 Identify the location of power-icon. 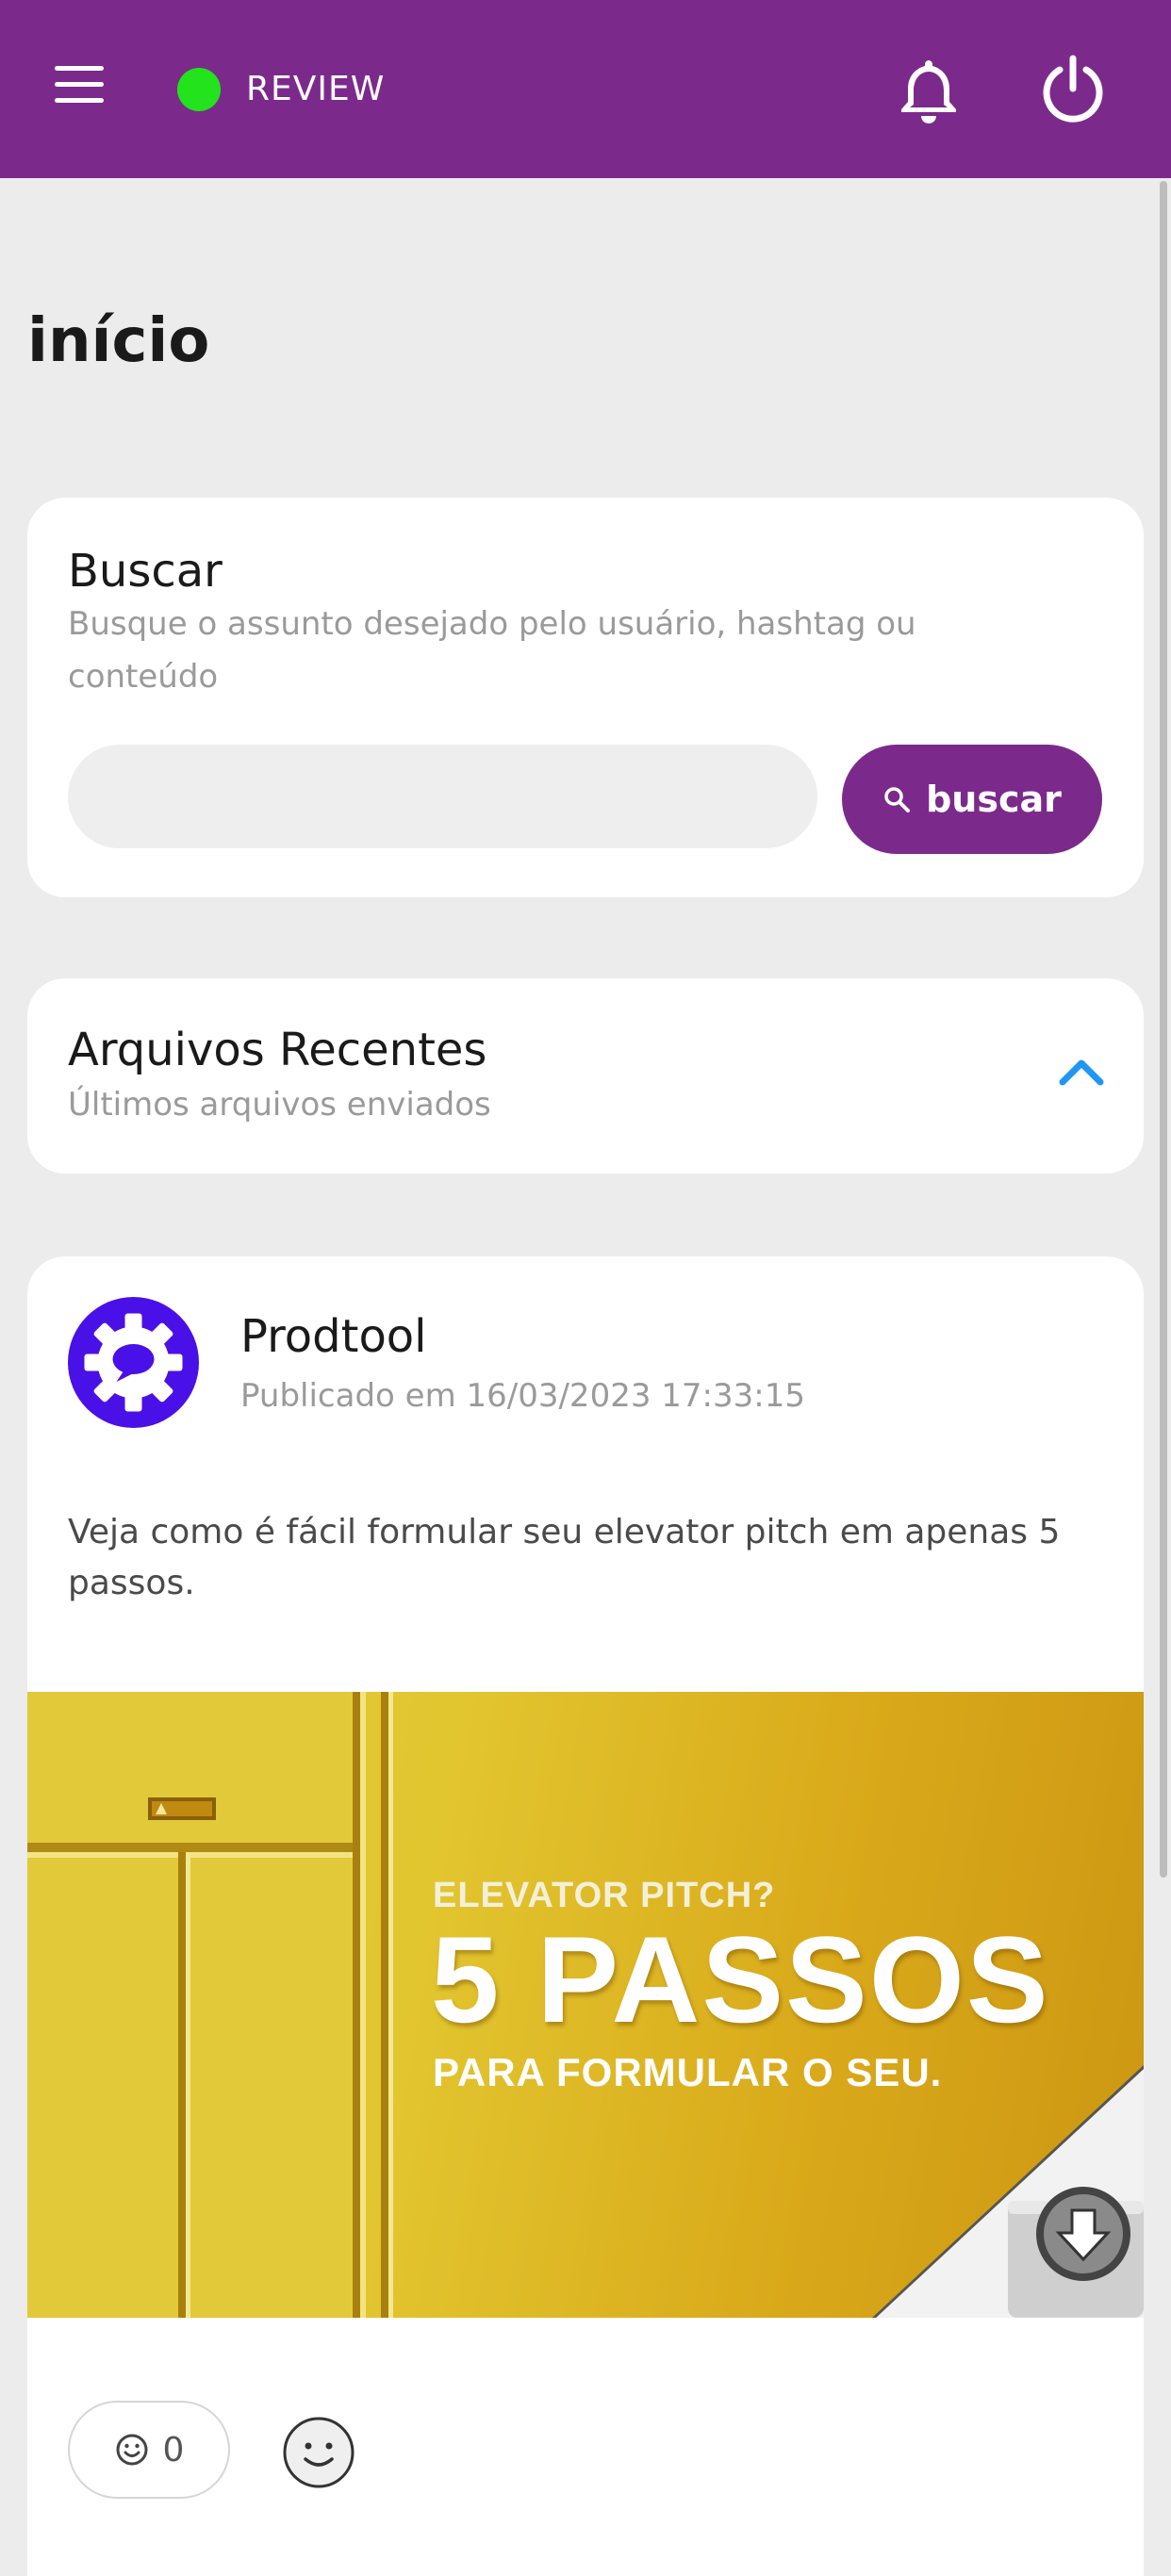
(1073, 90).